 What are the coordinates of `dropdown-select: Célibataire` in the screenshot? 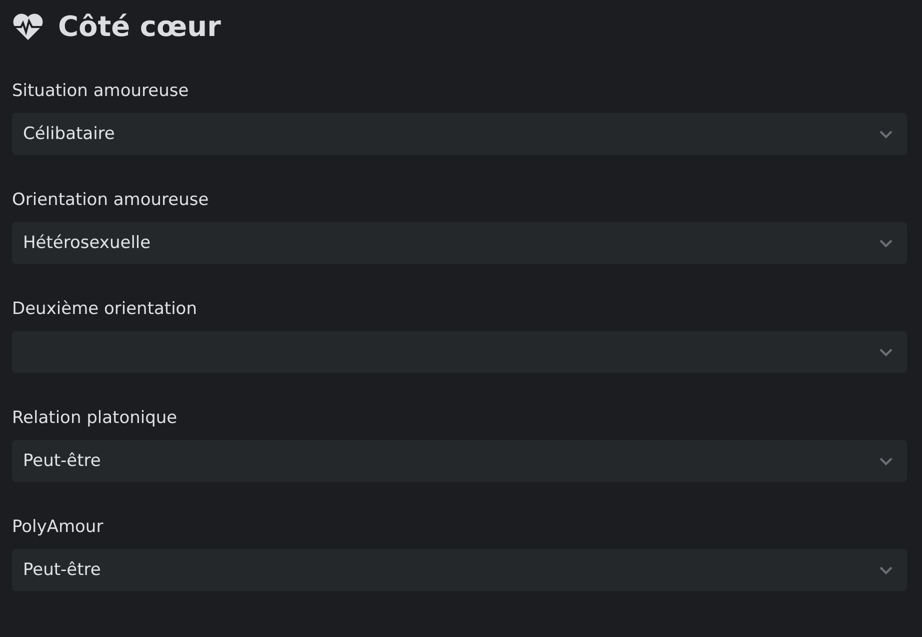 It's located at (459, 134).